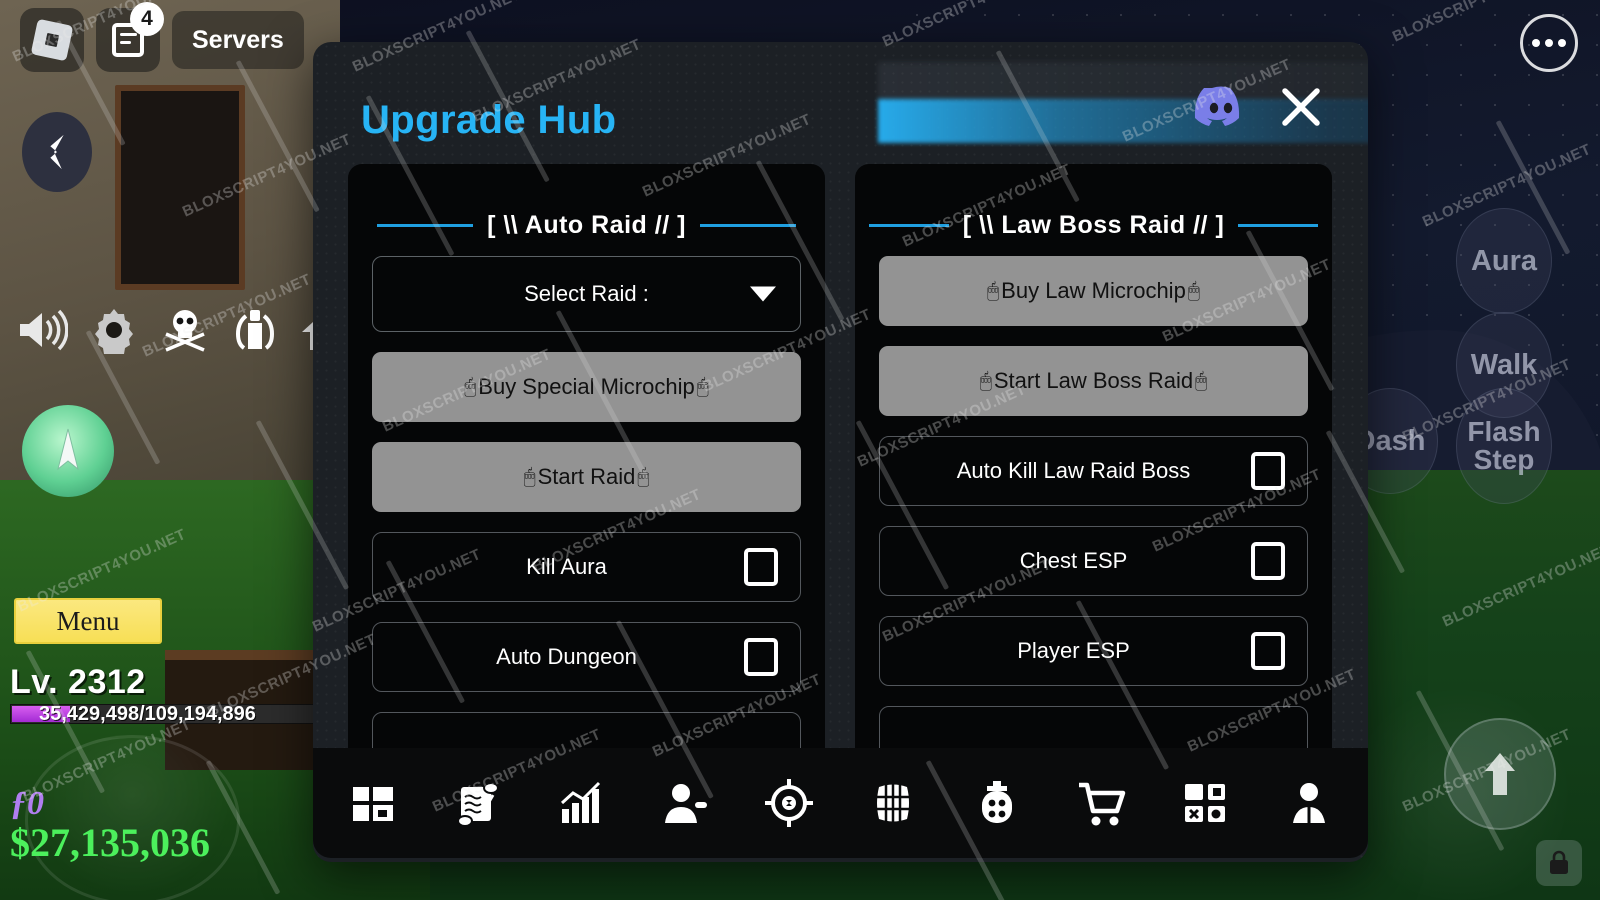 Image resolution: width=1600 pixels, height=900 pixels. I want to click on chevron-down-icon, so click(763, 294).